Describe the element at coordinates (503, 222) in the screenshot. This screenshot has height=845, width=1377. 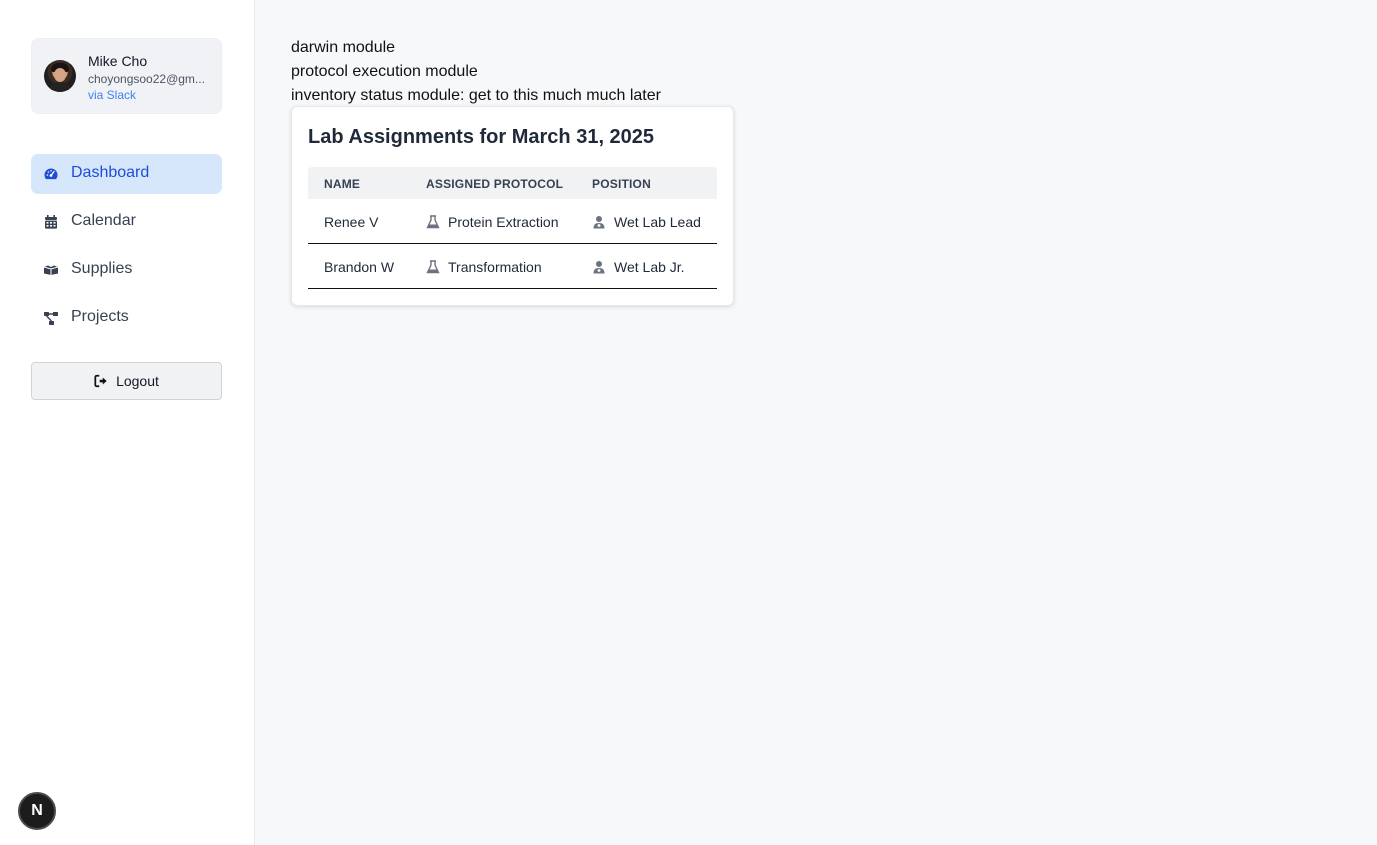
I see `protocol-label: Protein Extraction` at that location.